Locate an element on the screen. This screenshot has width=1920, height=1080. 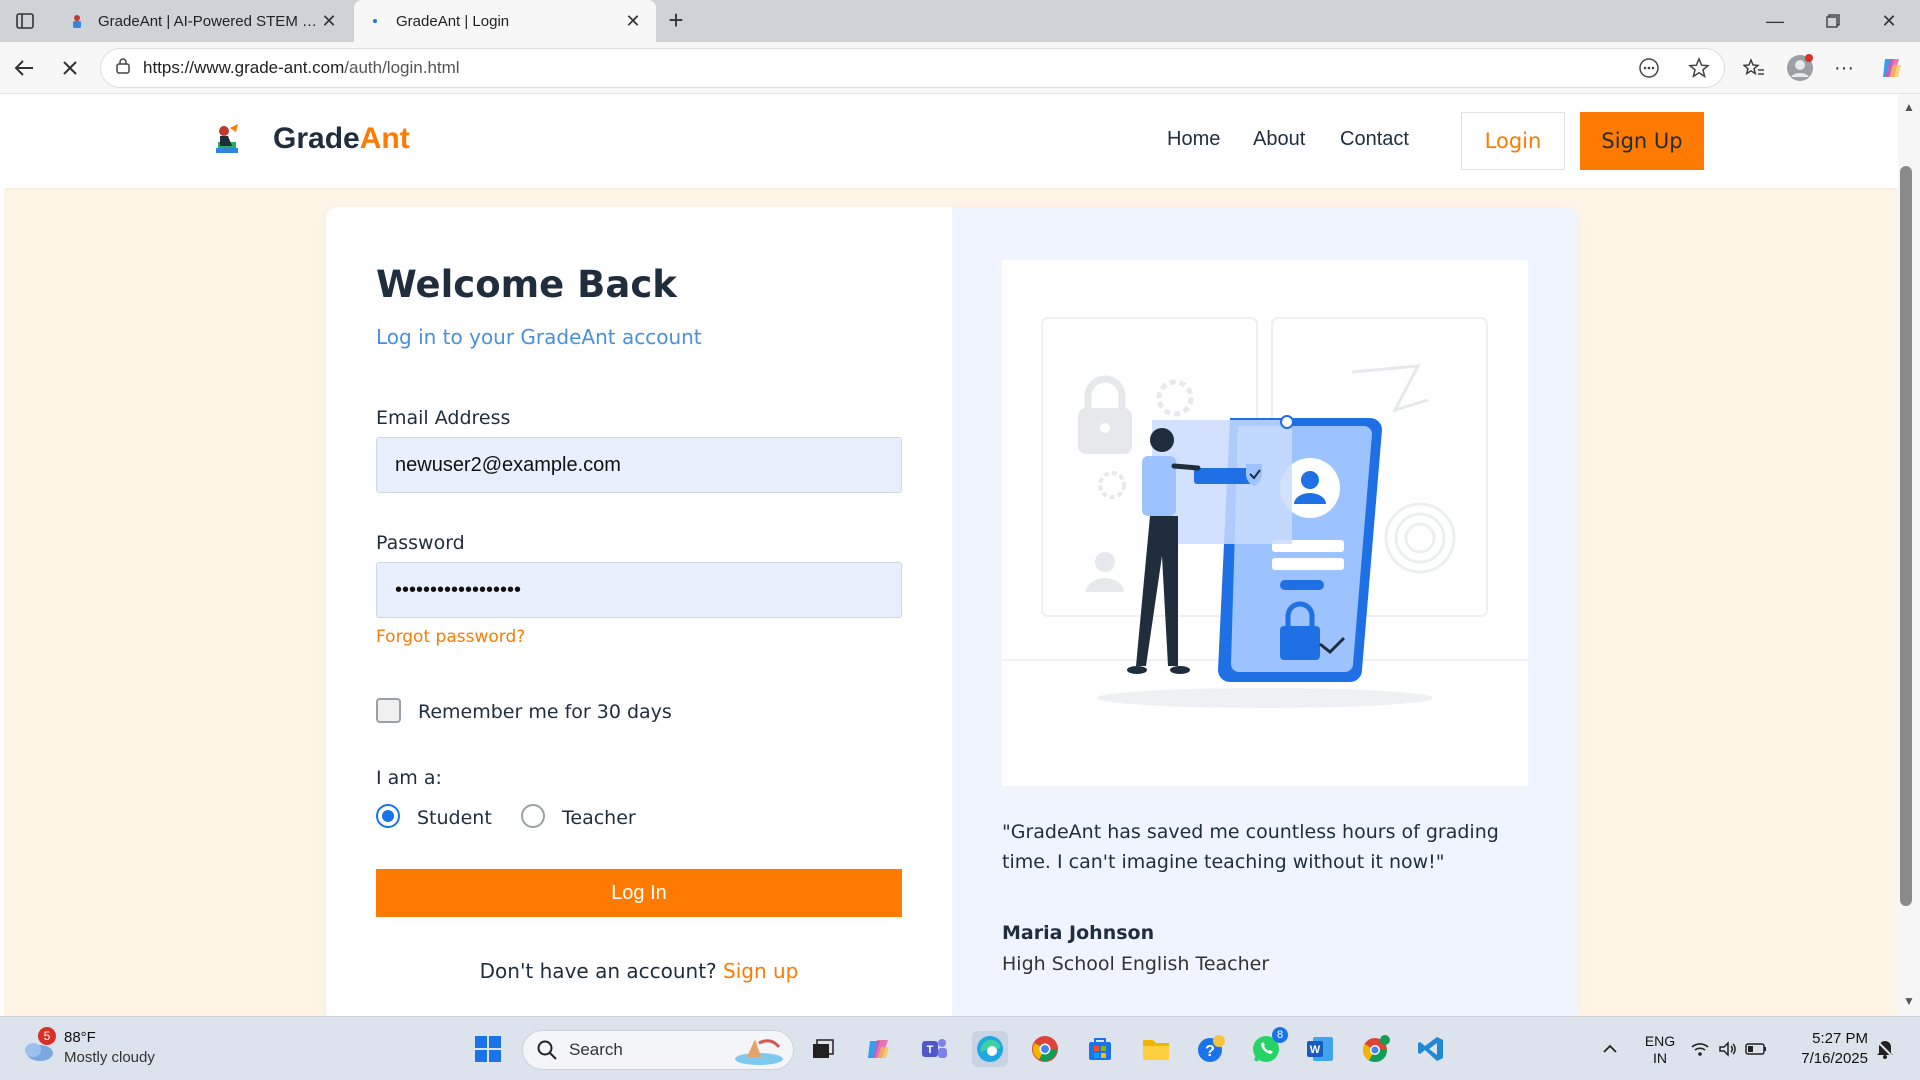
testimonial-author-role: High School English Teacher is located at coordinates (1136, 964).